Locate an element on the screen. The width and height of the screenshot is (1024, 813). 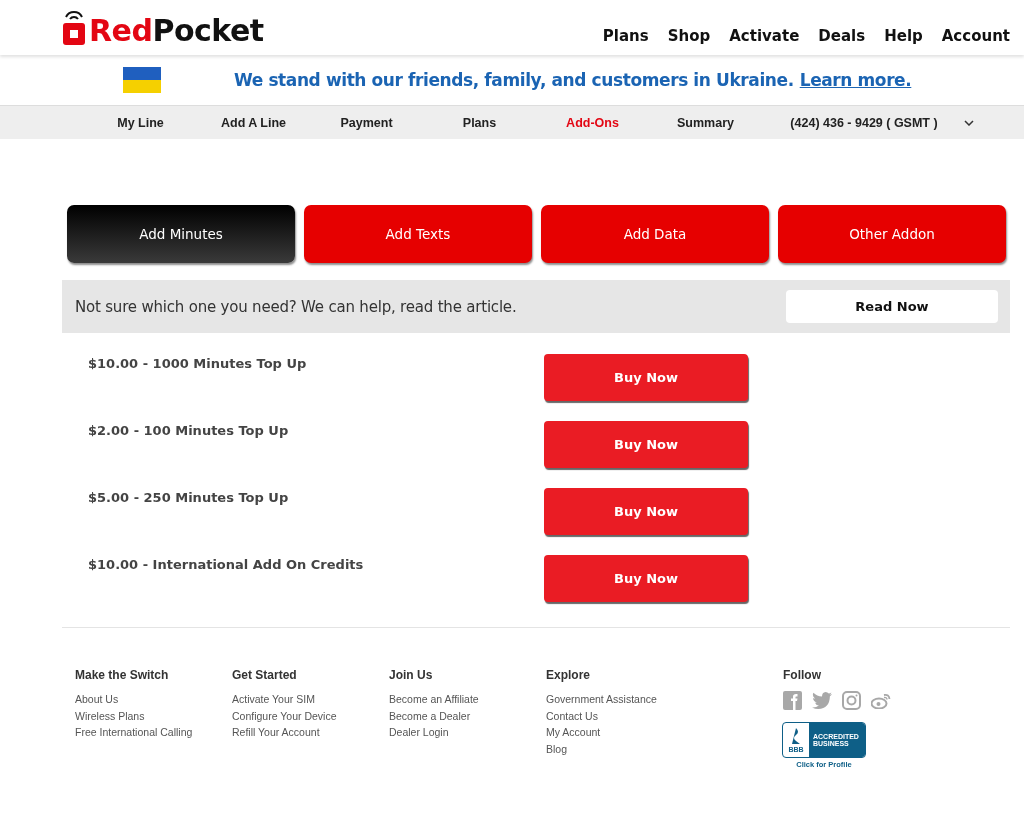
nav-link: Deals is located at coordinates (842, 36).